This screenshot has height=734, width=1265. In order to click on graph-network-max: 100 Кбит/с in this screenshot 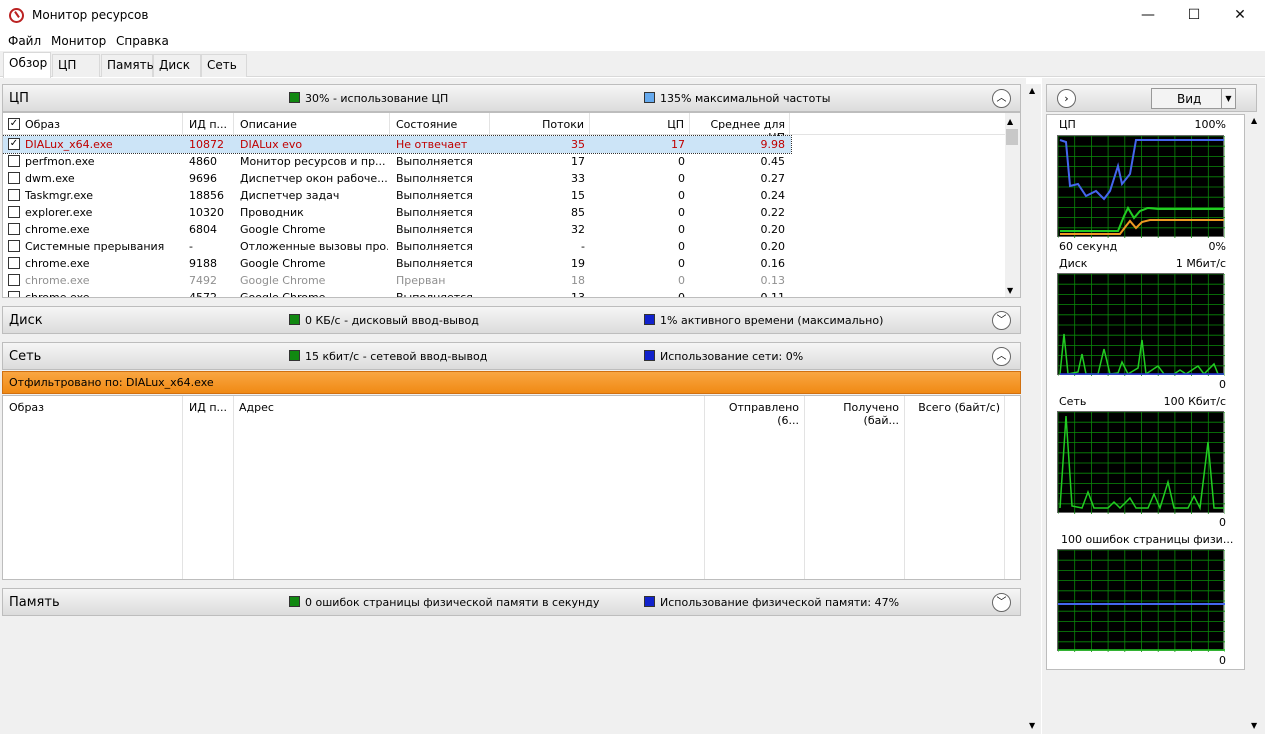, I will do `click(1194, 401)`.